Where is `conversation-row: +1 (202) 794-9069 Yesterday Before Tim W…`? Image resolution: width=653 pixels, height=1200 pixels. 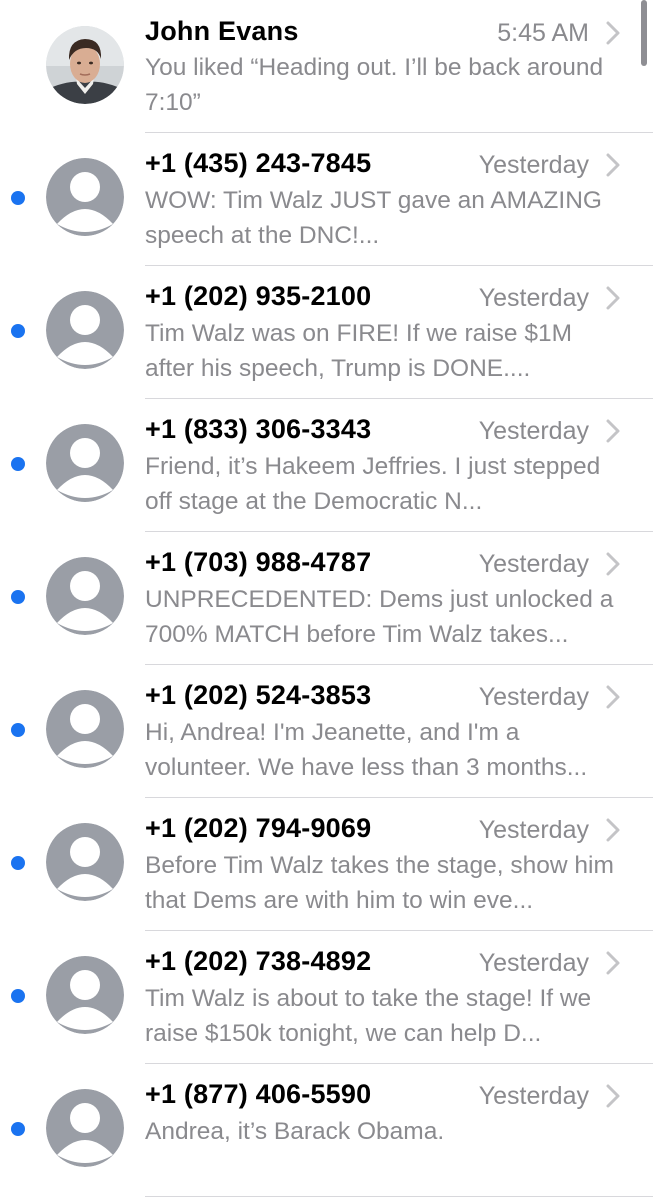 conversation-row: +1 (202) 794-9069 Yesterday Before Tim W… is located at coordinates (326, 863).